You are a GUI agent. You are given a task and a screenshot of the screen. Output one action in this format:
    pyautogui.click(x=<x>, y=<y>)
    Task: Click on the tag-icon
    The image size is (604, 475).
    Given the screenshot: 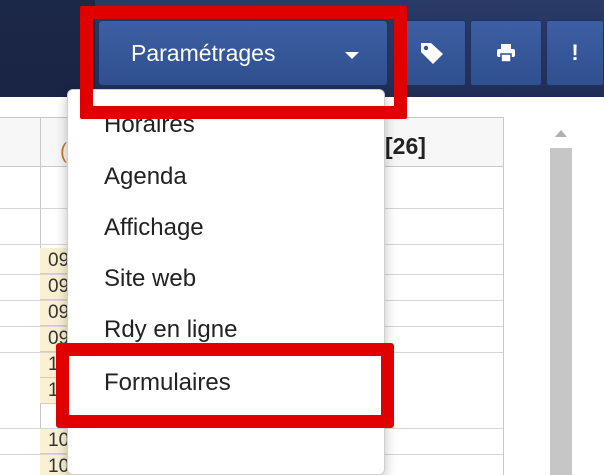 What is the action you would take?
    pyautogui.click(x=432, y=53)
    